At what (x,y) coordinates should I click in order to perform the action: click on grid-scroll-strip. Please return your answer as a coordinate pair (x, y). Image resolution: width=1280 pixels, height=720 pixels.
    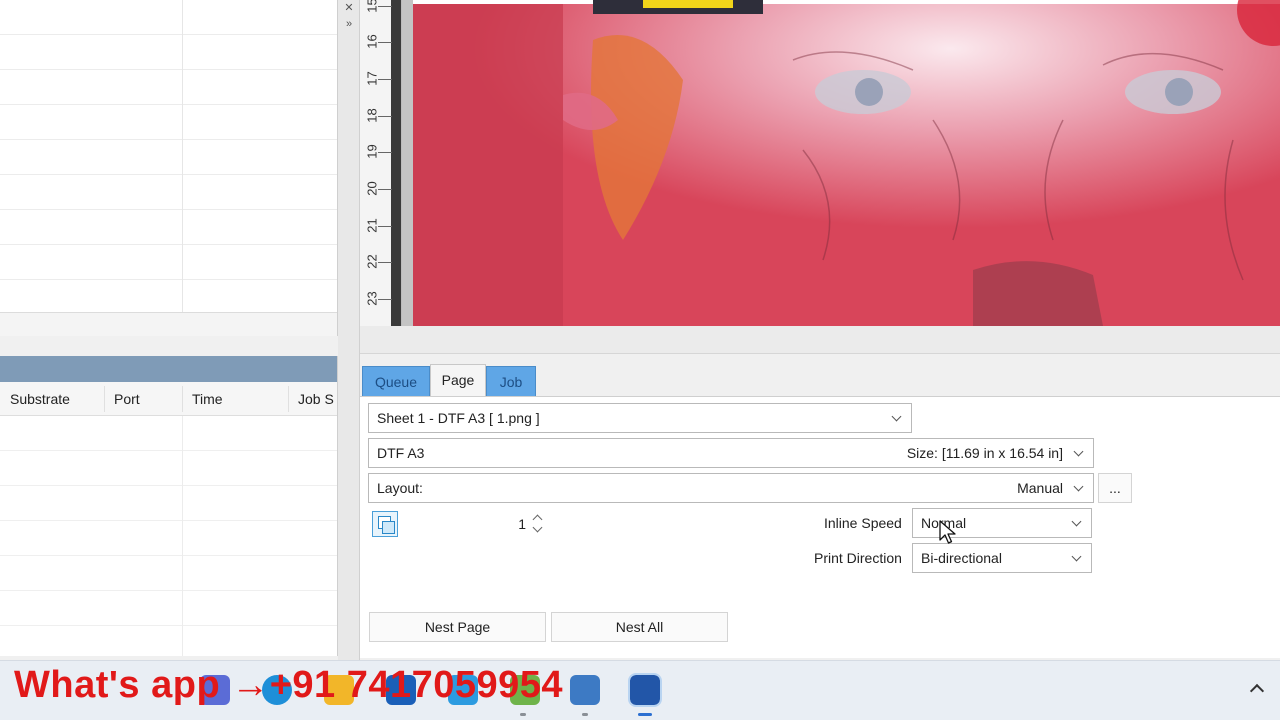
    Looking at the image, I should click on (168, 324).